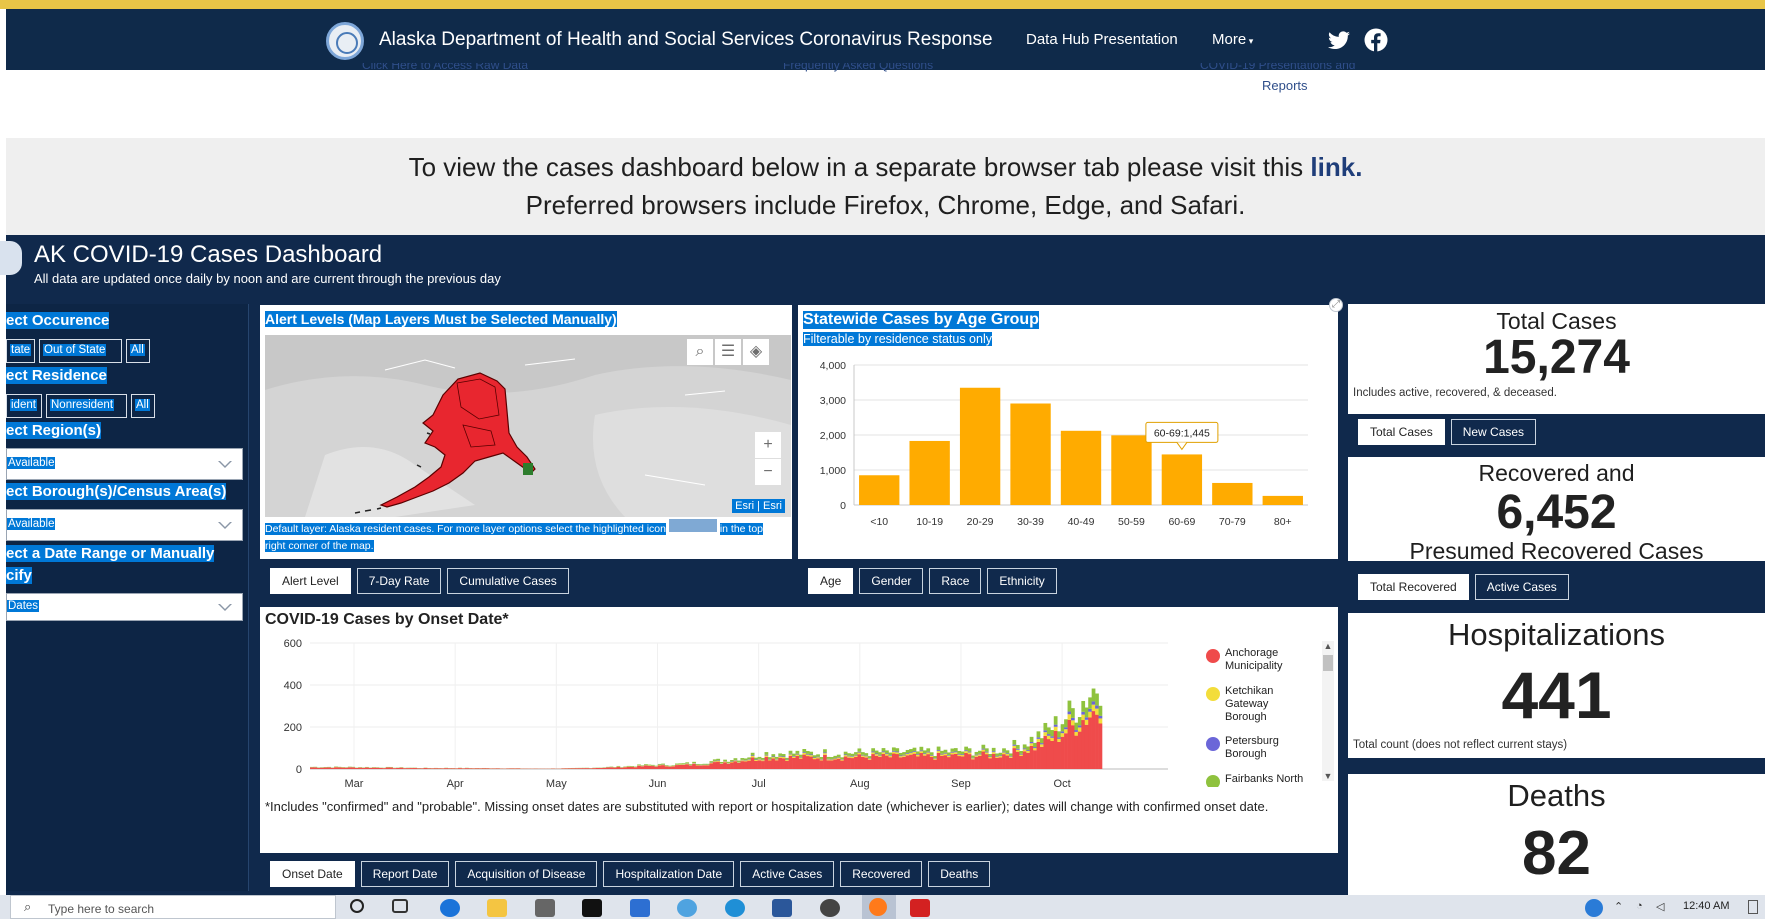  What do you see at coordinates (980, 522) in the screenshot?
I see `age-xtick-label: 20-29` at bounding box center [980, 522].